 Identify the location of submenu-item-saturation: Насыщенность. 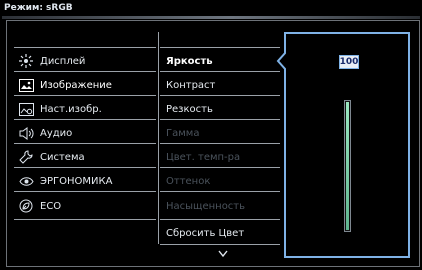
(224, 206).